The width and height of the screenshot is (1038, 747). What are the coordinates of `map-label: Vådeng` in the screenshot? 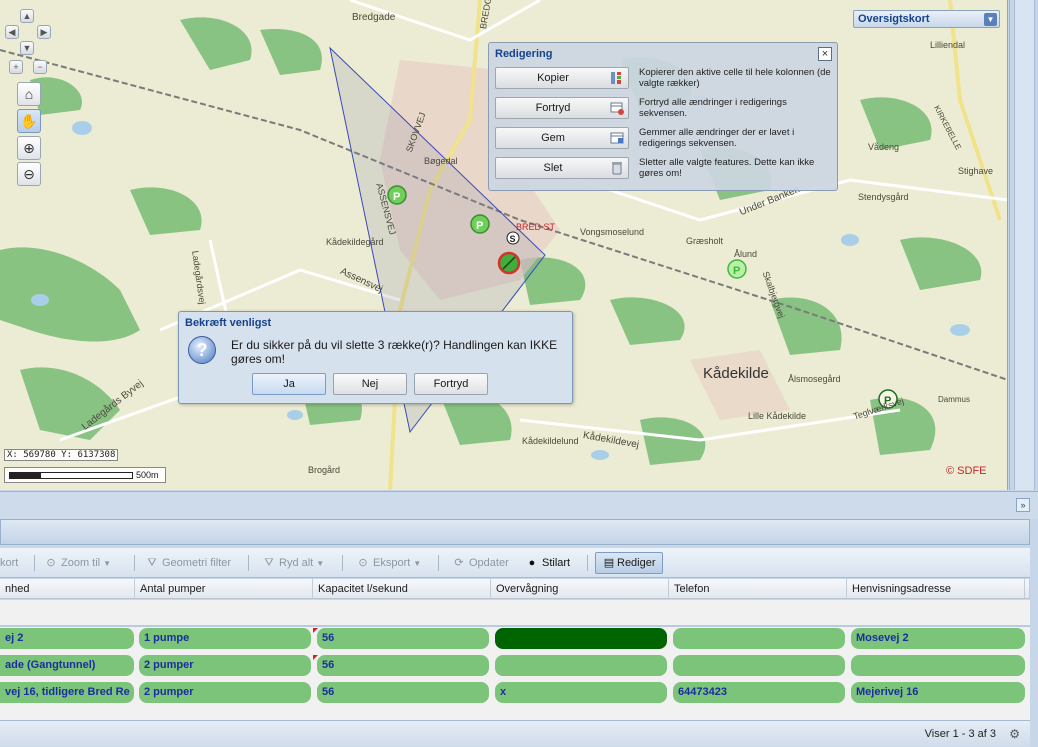 It's located at (884, 147).